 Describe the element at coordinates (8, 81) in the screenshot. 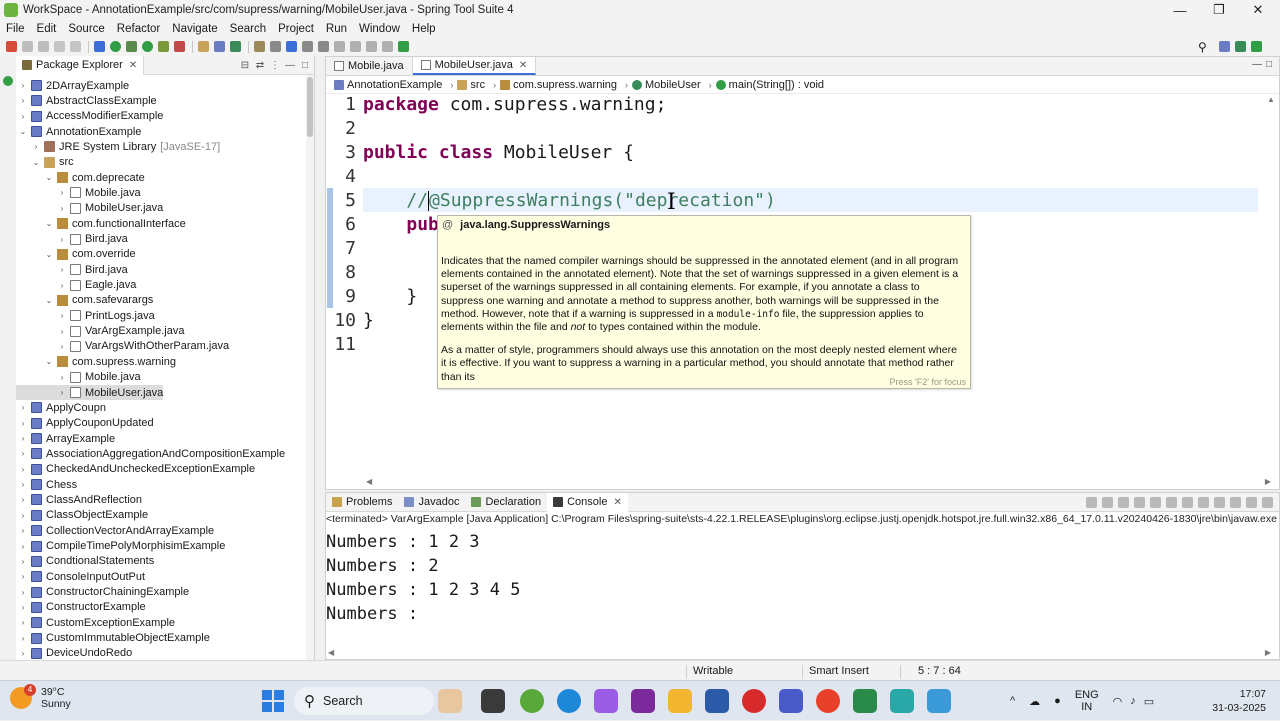

I see `boot-dashboard-icon` at that location.